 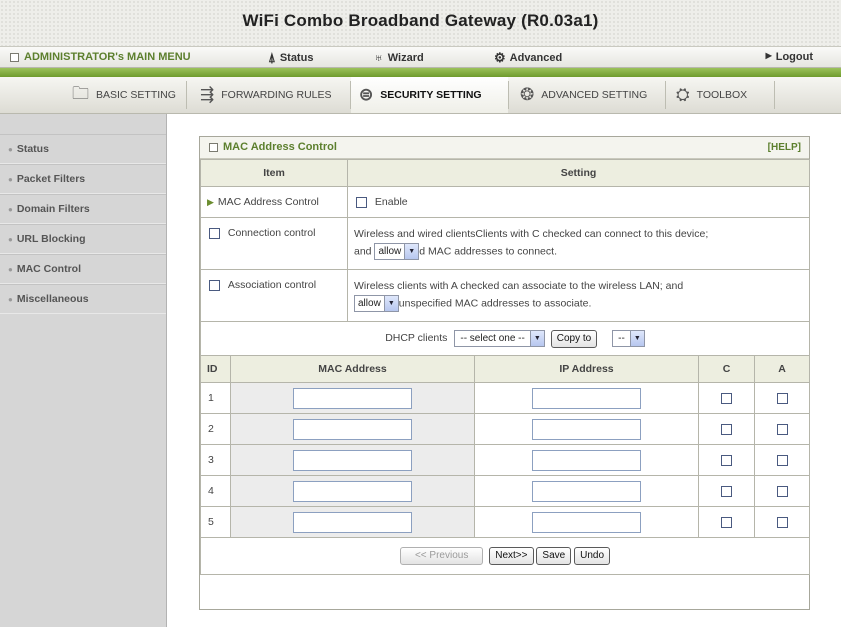 What do you see at coordinates (100, 57) in the screenshot?
I see `admin-main-menu: ADMINISTRATOR's MAIN MENU` at bounding box center [100, 57].